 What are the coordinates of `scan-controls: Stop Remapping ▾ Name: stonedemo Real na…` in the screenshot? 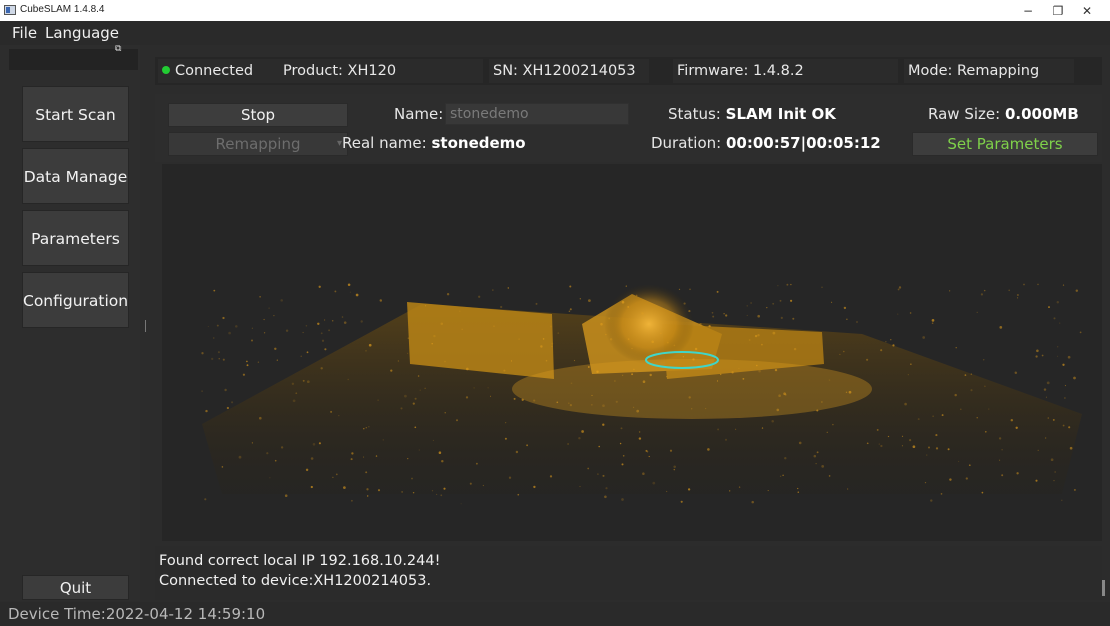 It's located at (628, 128).